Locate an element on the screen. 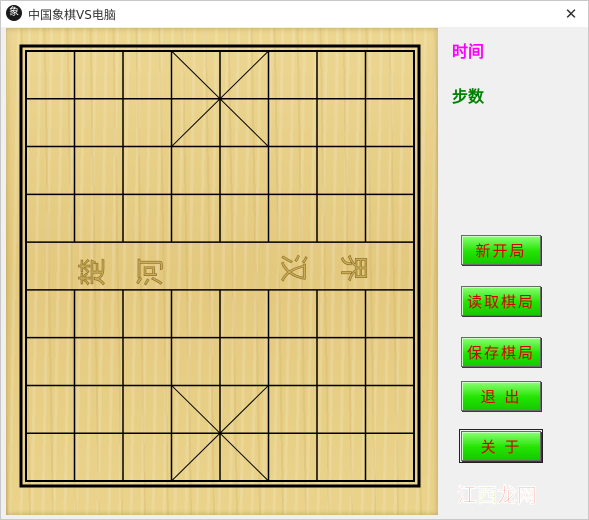  about-button: 关 于 is located at coordinates (501, 446).